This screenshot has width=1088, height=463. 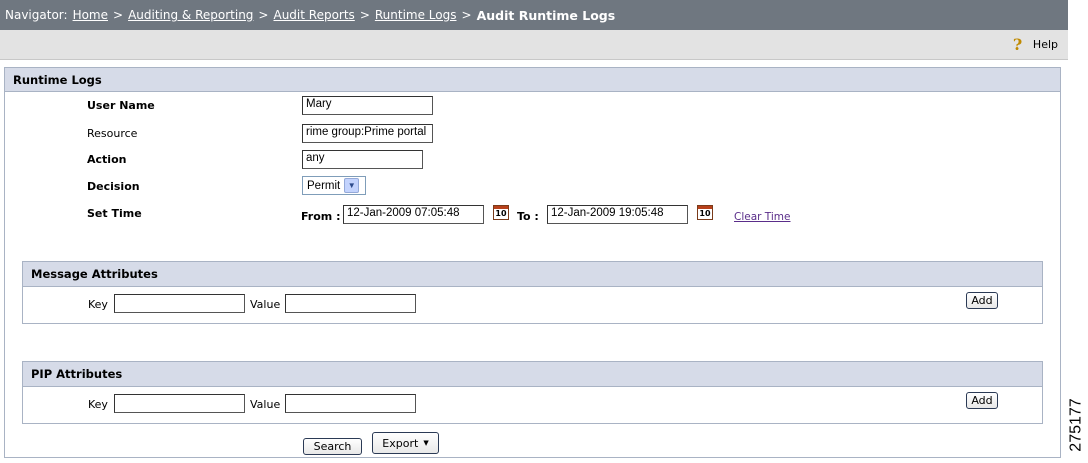 I want to click on pip-attributes-header: PIP Attributes, so click(x=532, y=374).